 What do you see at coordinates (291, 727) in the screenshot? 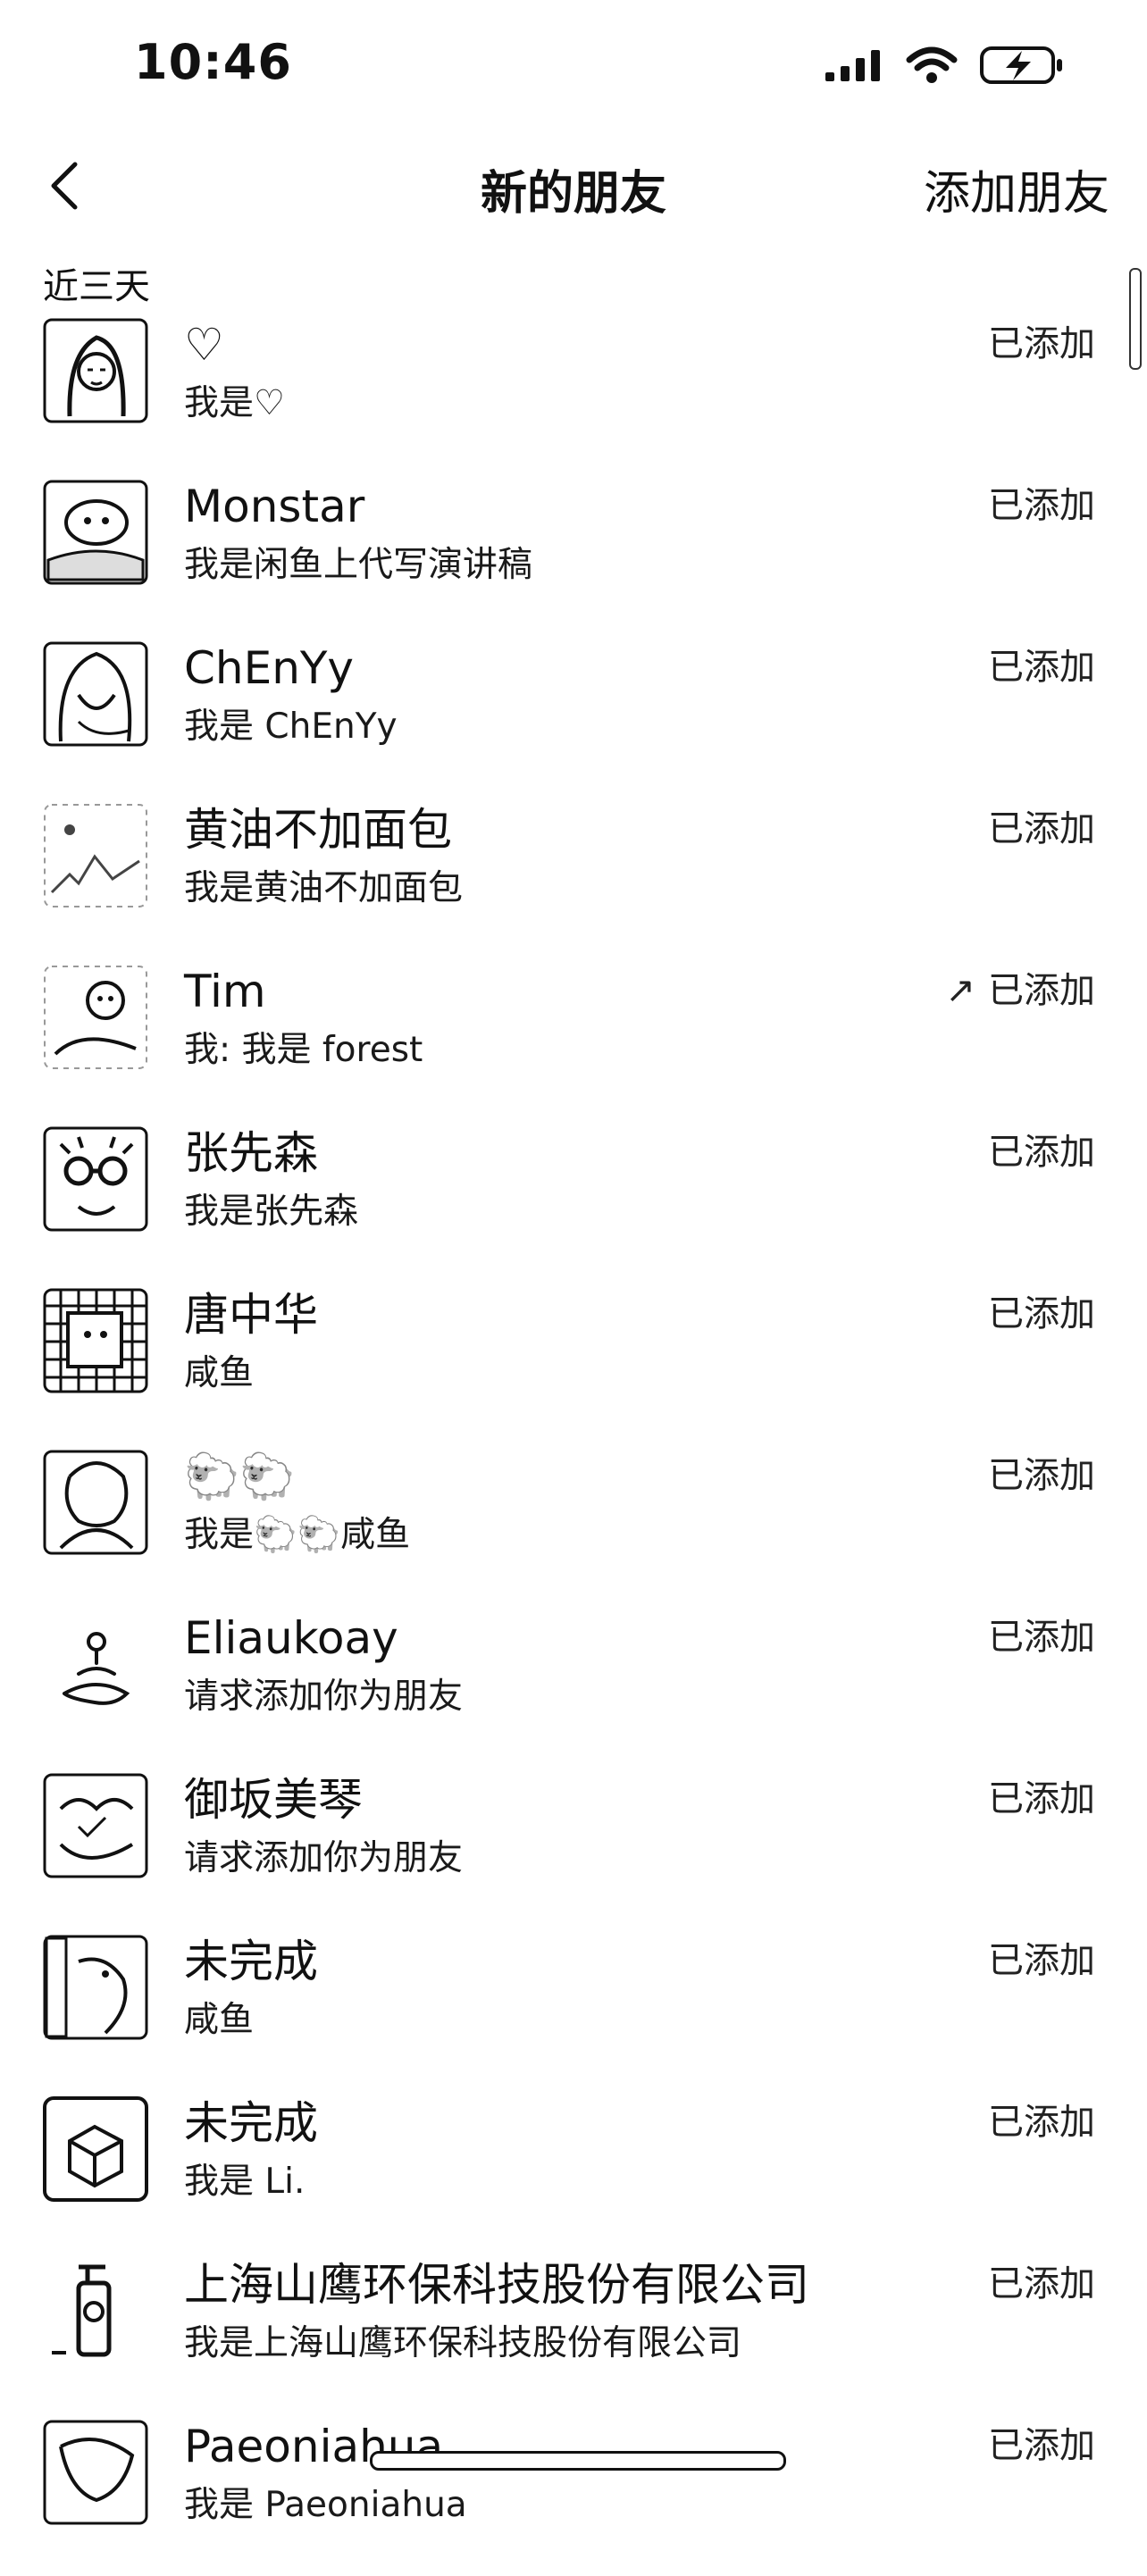
I see `friend-request-message: 我是 ChEnYy` at bounding box center [291, 727].